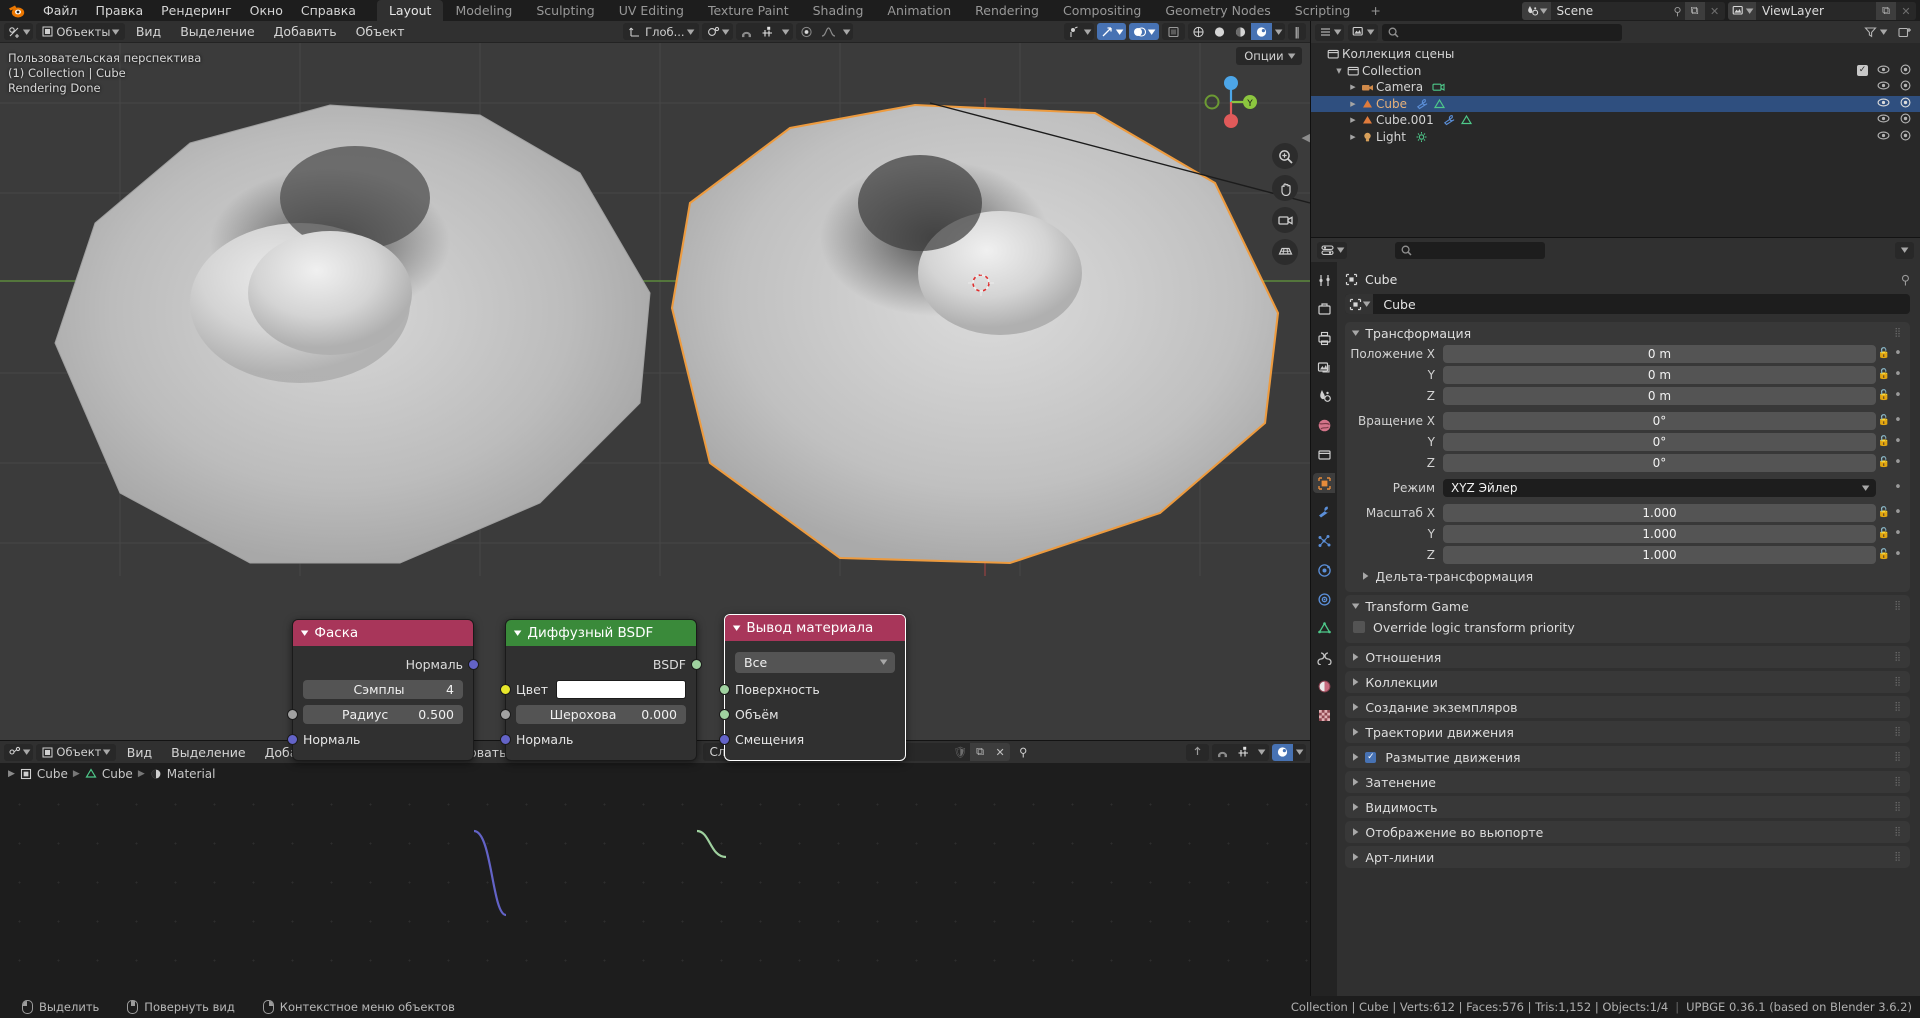  What do you see at coordinates (120, 10) in the screenshot?
I see `menu-edit: Правка` at bounding box center [120, 10].